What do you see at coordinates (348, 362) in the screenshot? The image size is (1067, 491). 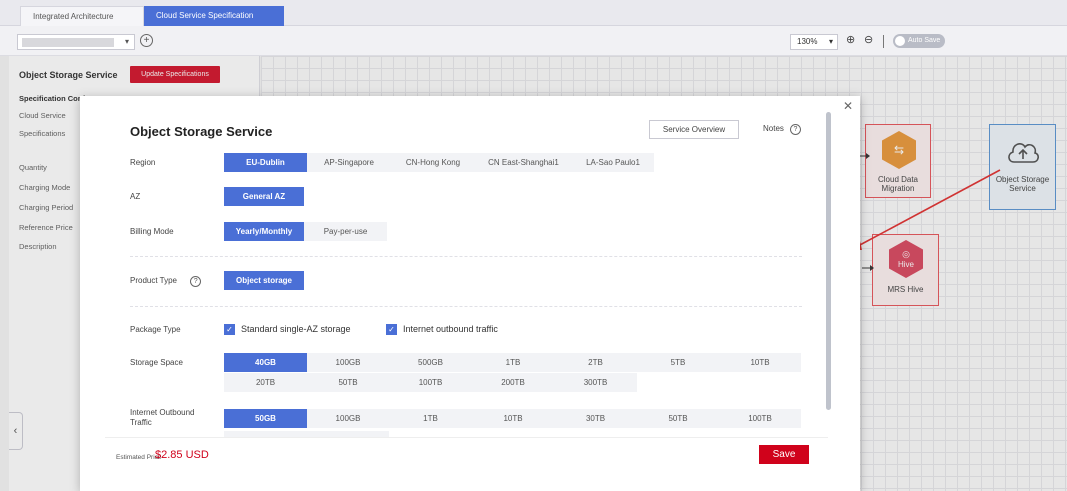 I see `storage-option: 100GB` at bounding box center [348, 362].